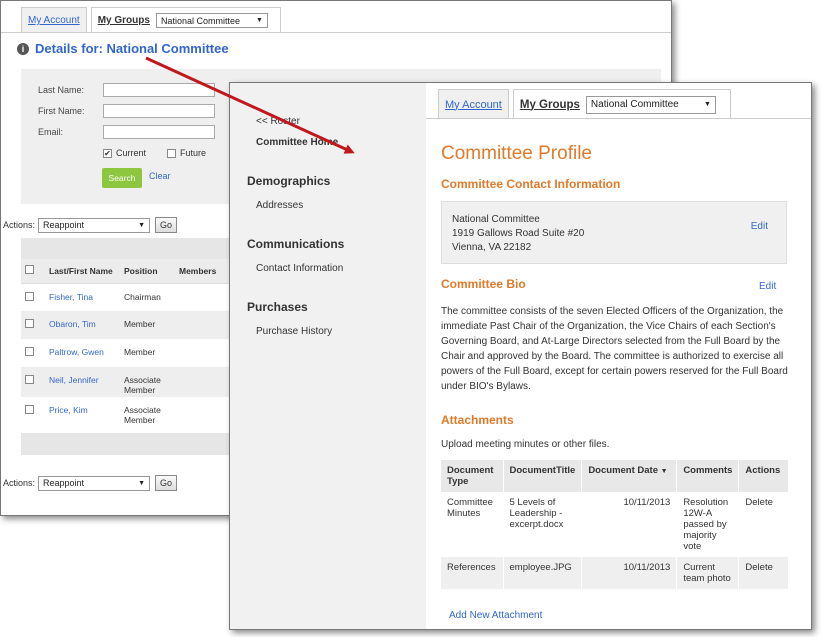 Image resolution: width=827 pixels, height=637 pixels. Describe the element at coordinates (543, 573) in the screenshot. I see `doc-title-link: employee.JPG` at that location.